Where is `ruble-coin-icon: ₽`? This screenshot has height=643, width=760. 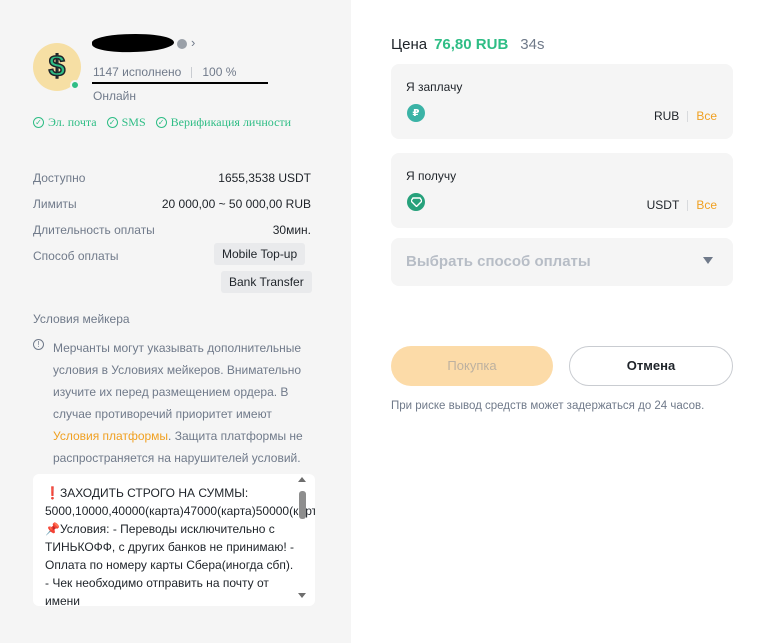 ruble-coin-icon: ₽ is located at coordinates (416, 113).